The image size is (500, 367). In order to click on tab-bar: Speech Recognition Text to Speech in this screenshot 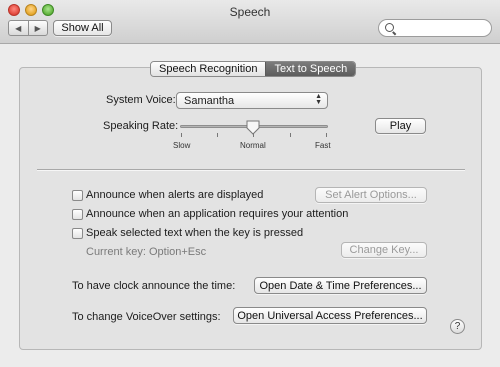, I will do `click(253, 69)`.